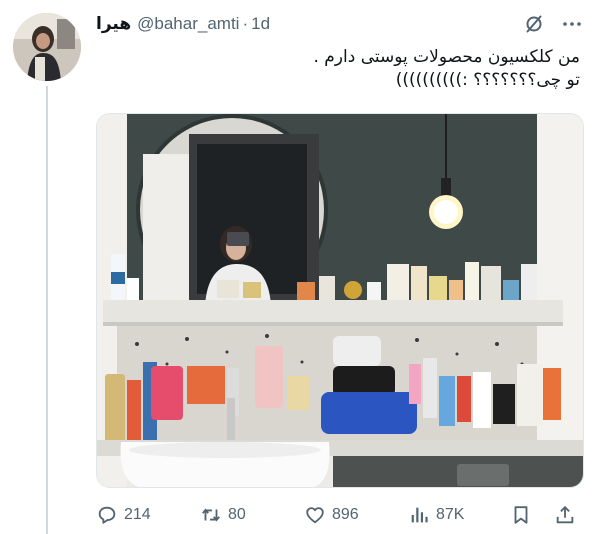  Describe the element at coordinates (419, 515) in the screenshot. I see `views-bar-icon` at that location.